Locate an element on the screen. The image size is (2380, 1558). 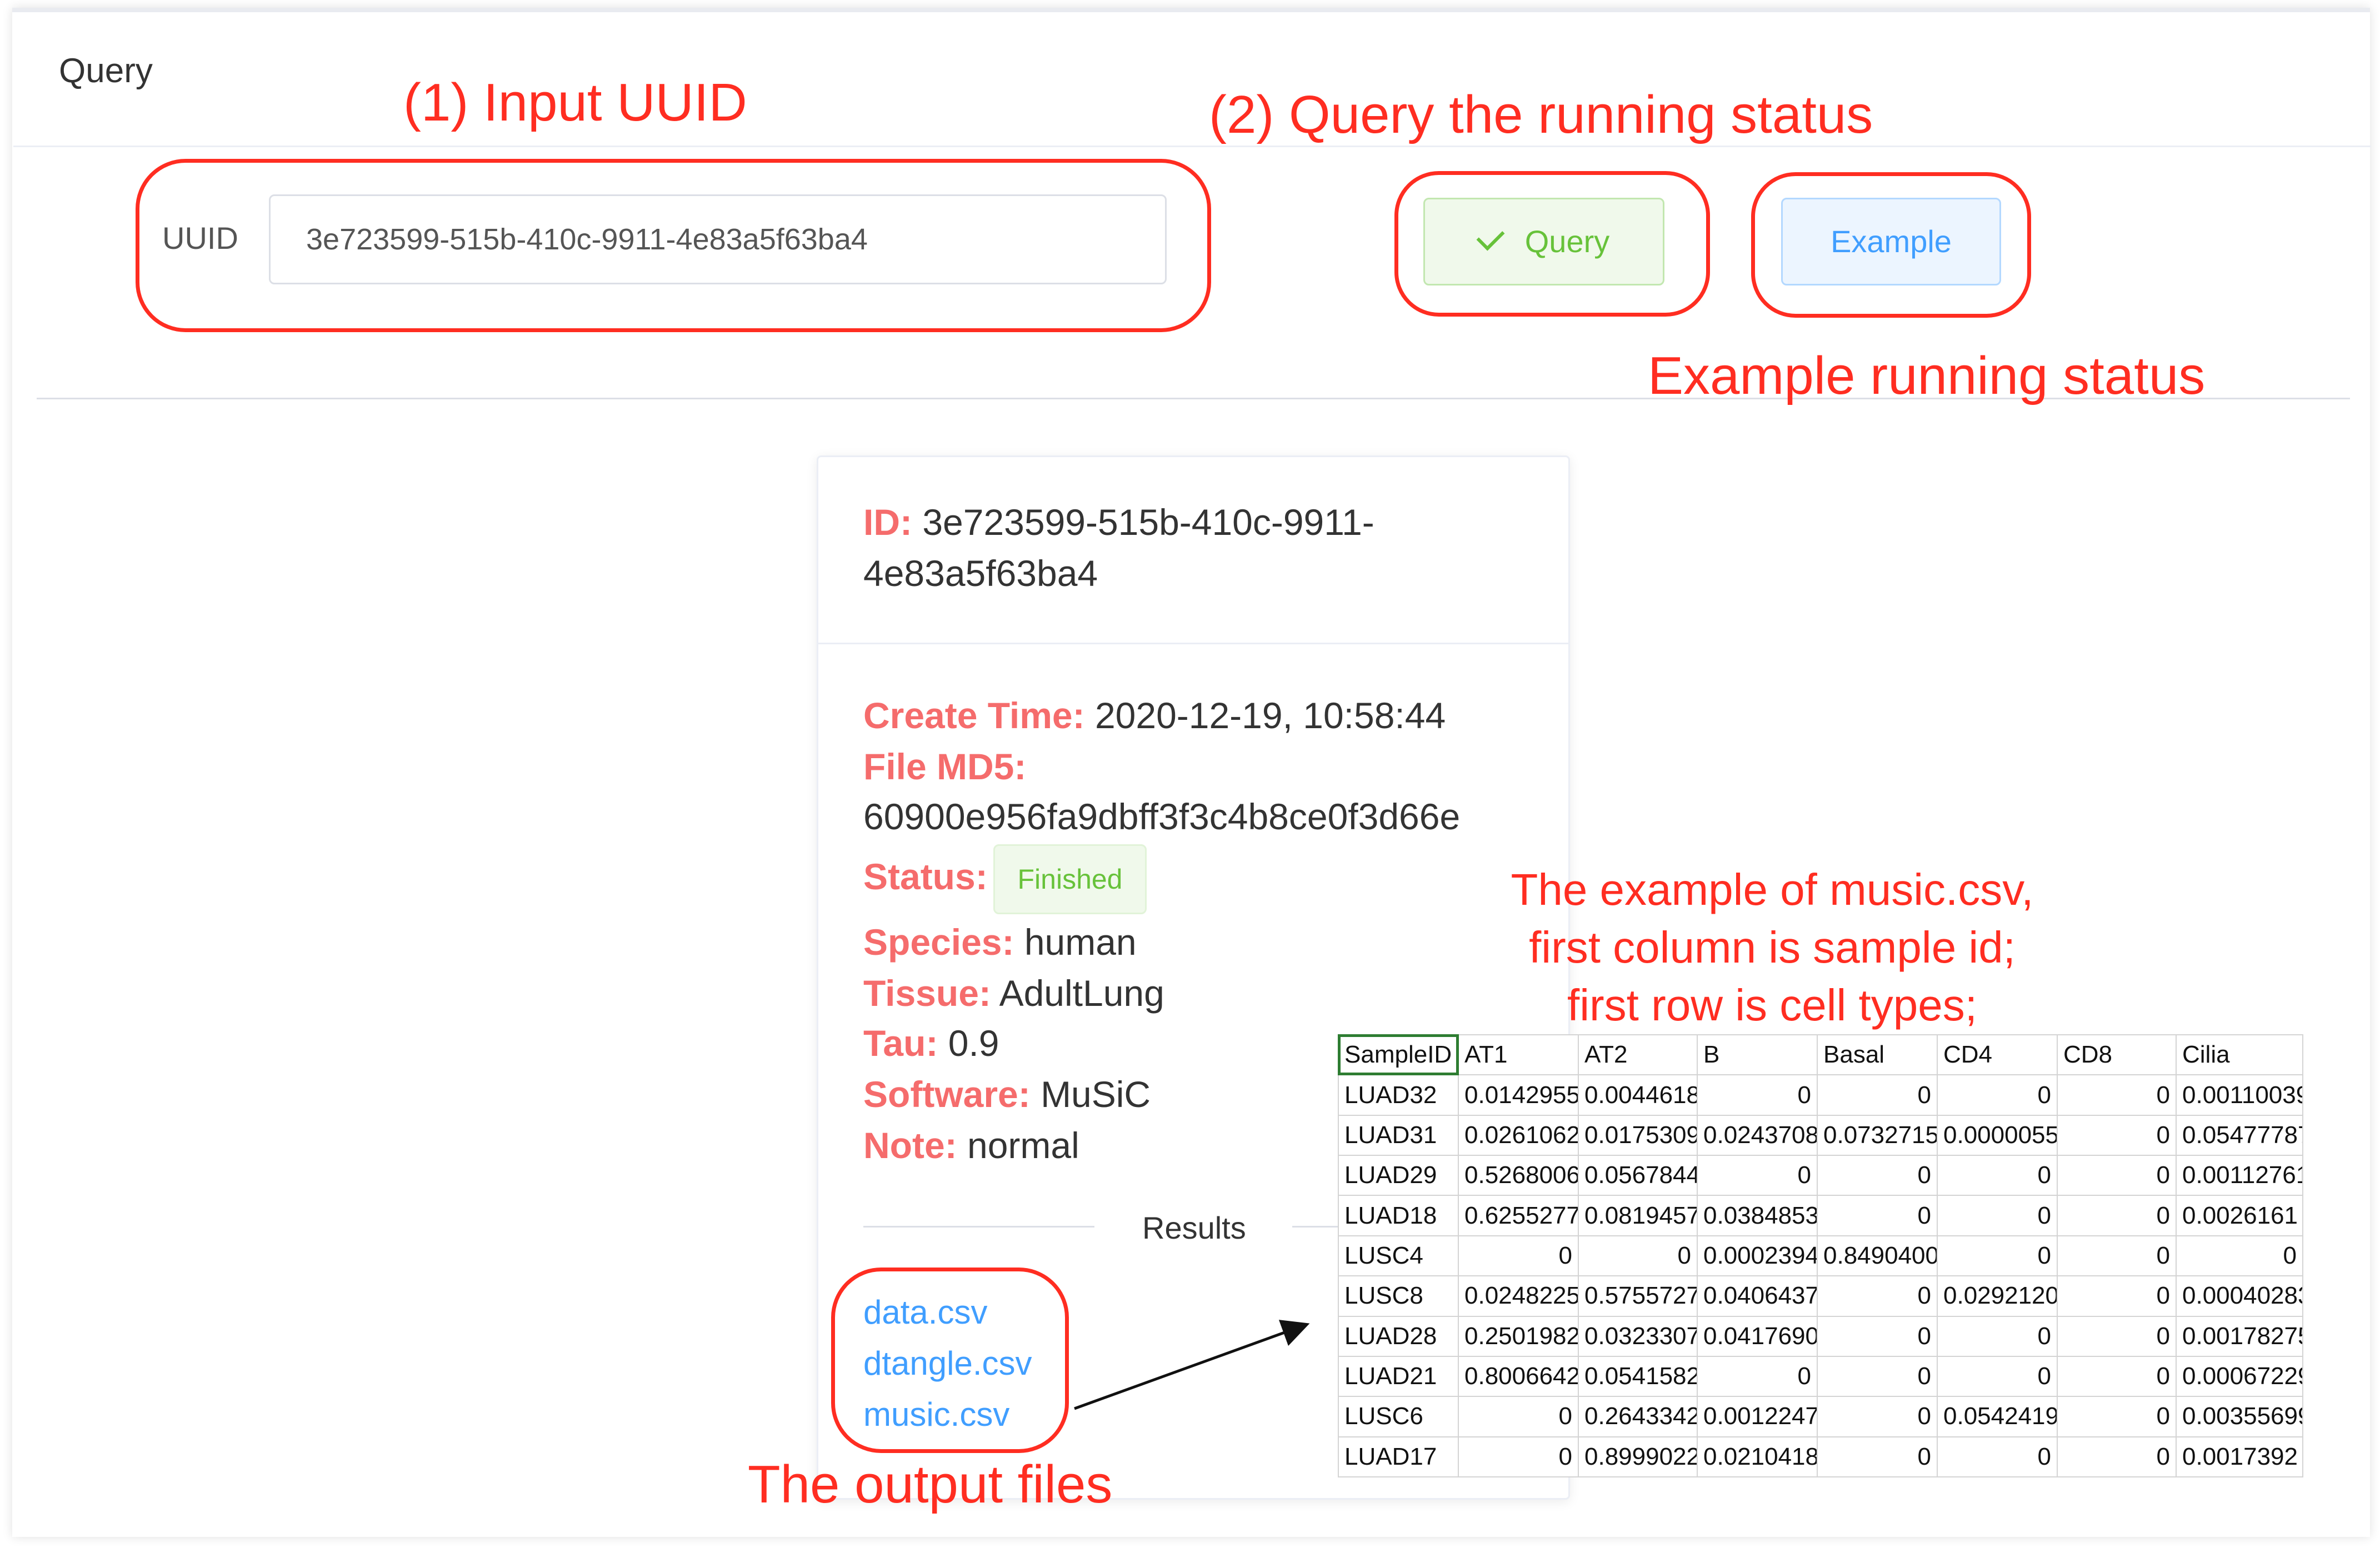
tau-label: Tau: is located at coordinates (901, 1043).